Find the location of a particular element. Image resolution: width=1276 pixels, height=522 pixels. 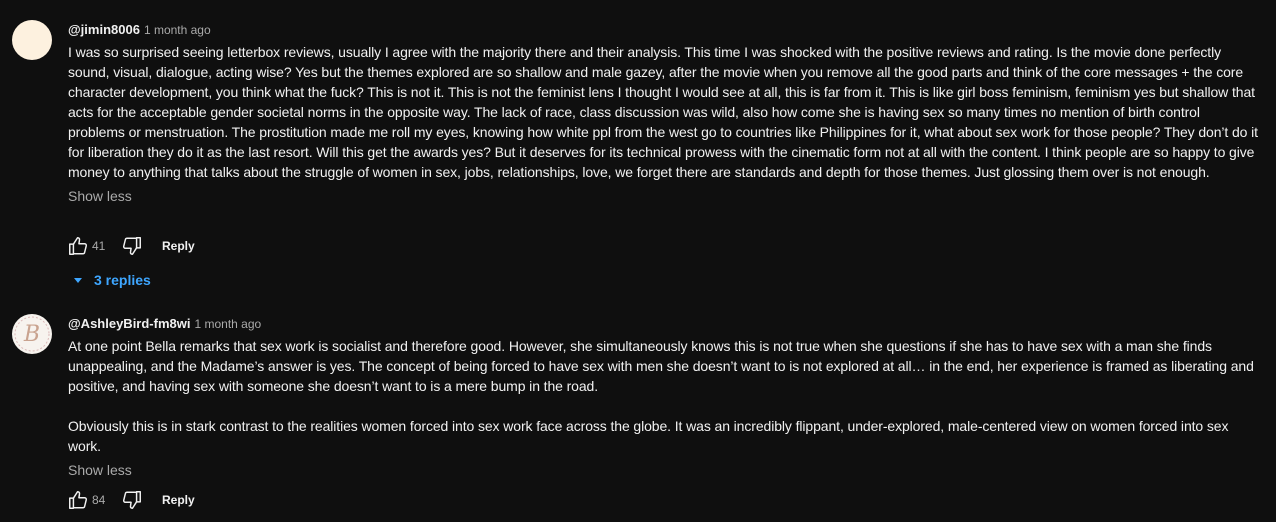

svg-text: B is located at coordinates (31, 334).